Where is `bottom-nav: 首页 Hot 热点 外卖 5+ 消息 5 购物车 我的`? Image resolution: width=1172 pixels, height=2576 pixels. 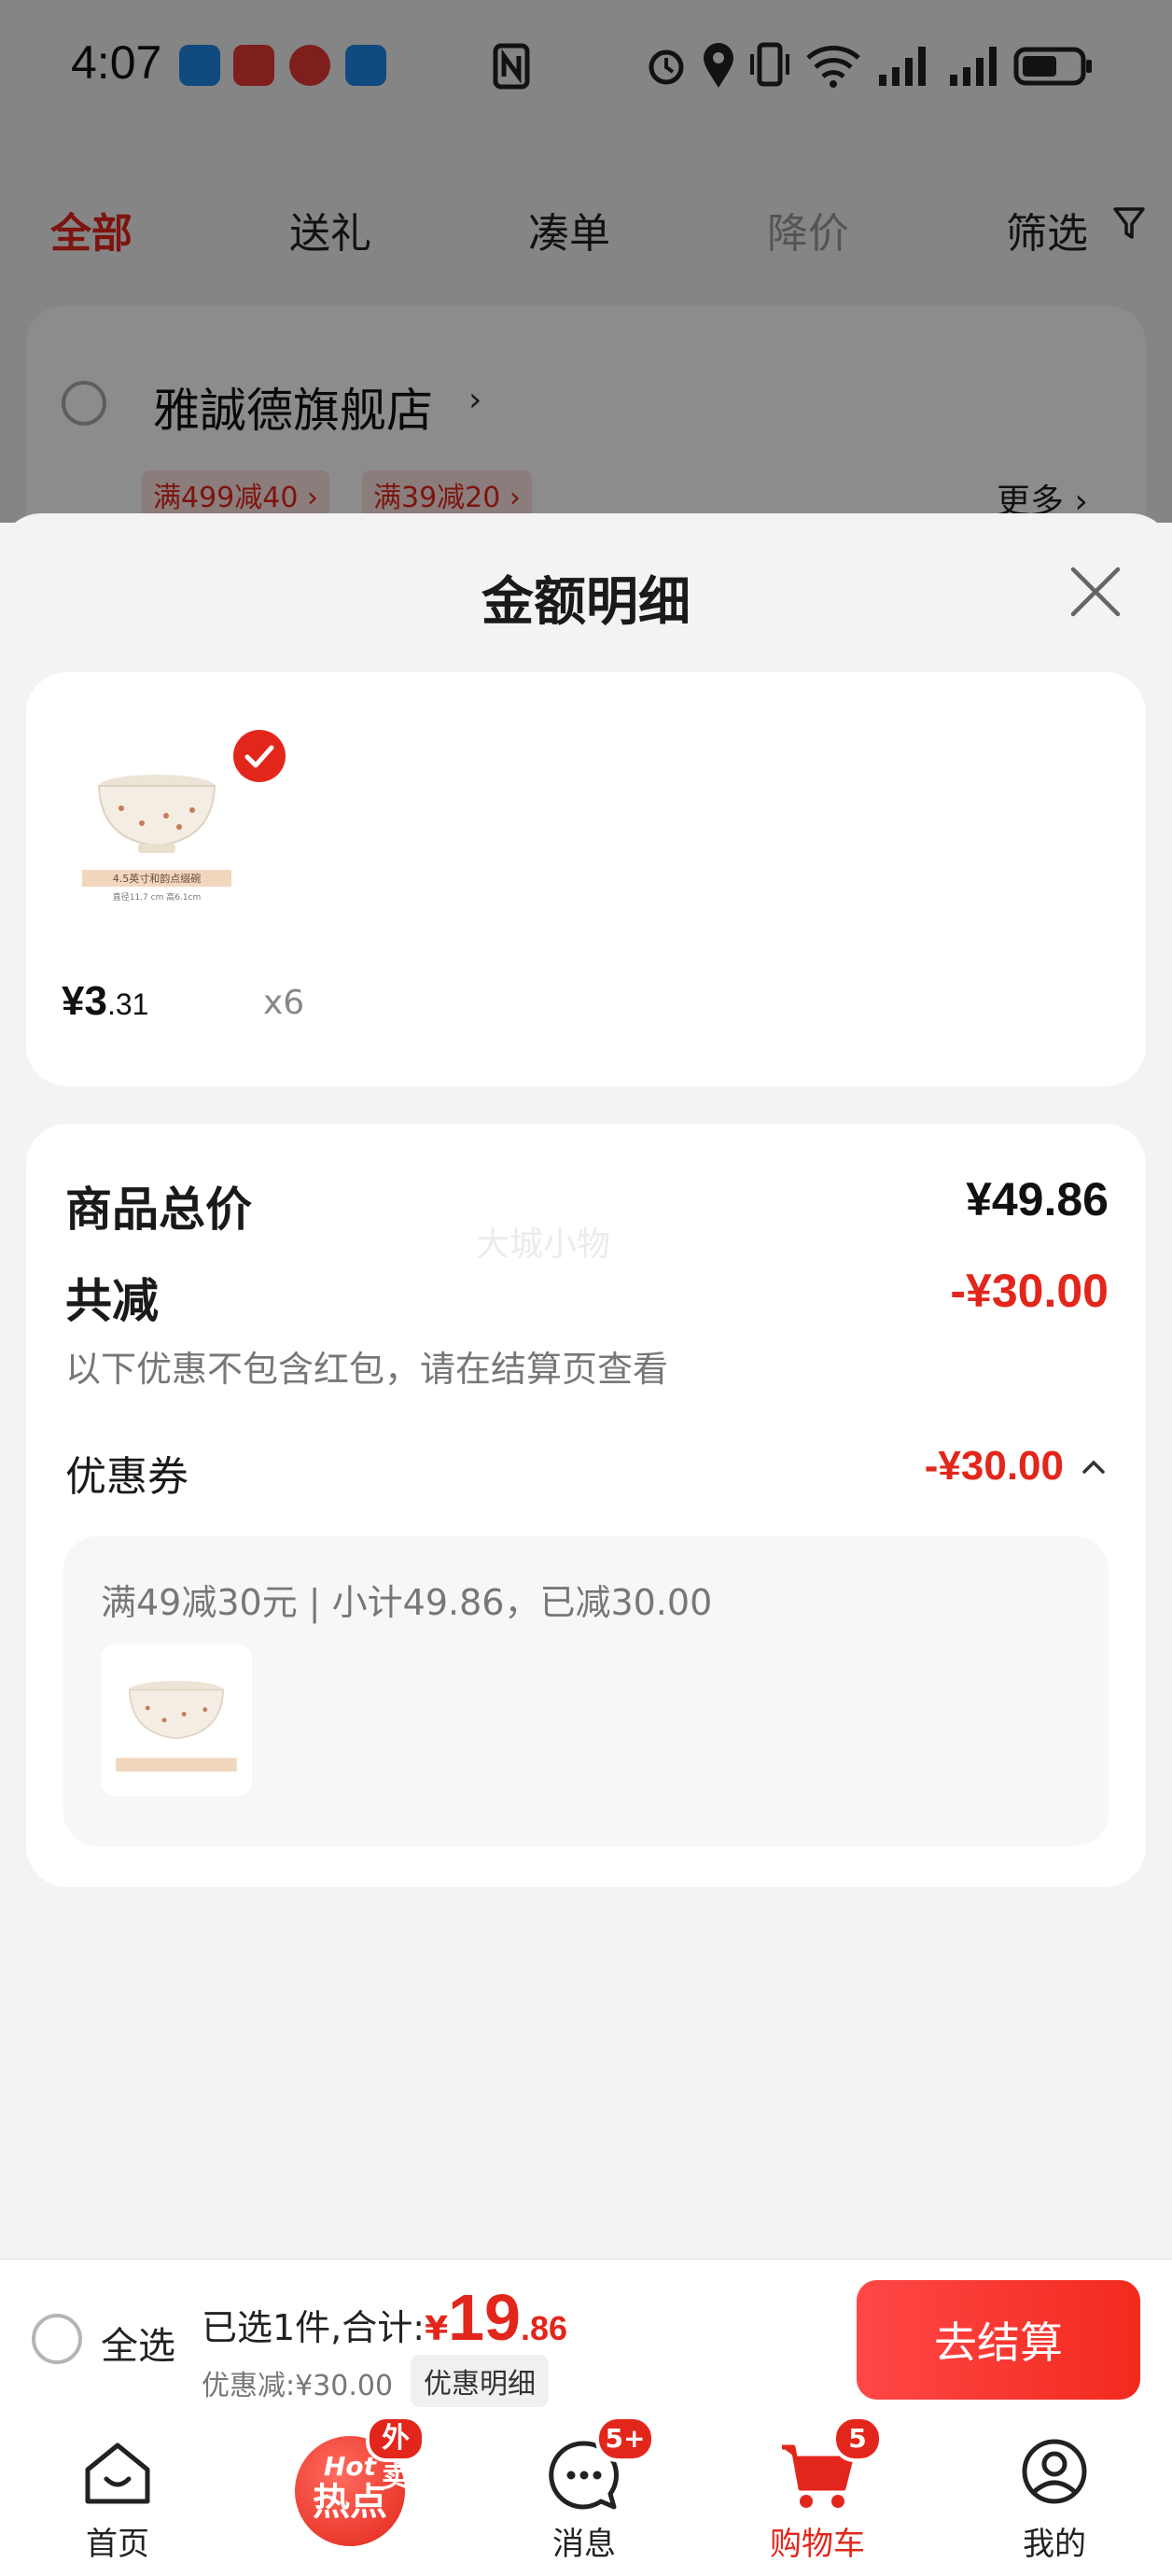 bottom-nav: 首页 Hot 热点 外卖 5+ 消息 5 购物车 我的 is located at coordinates (586, 2495).